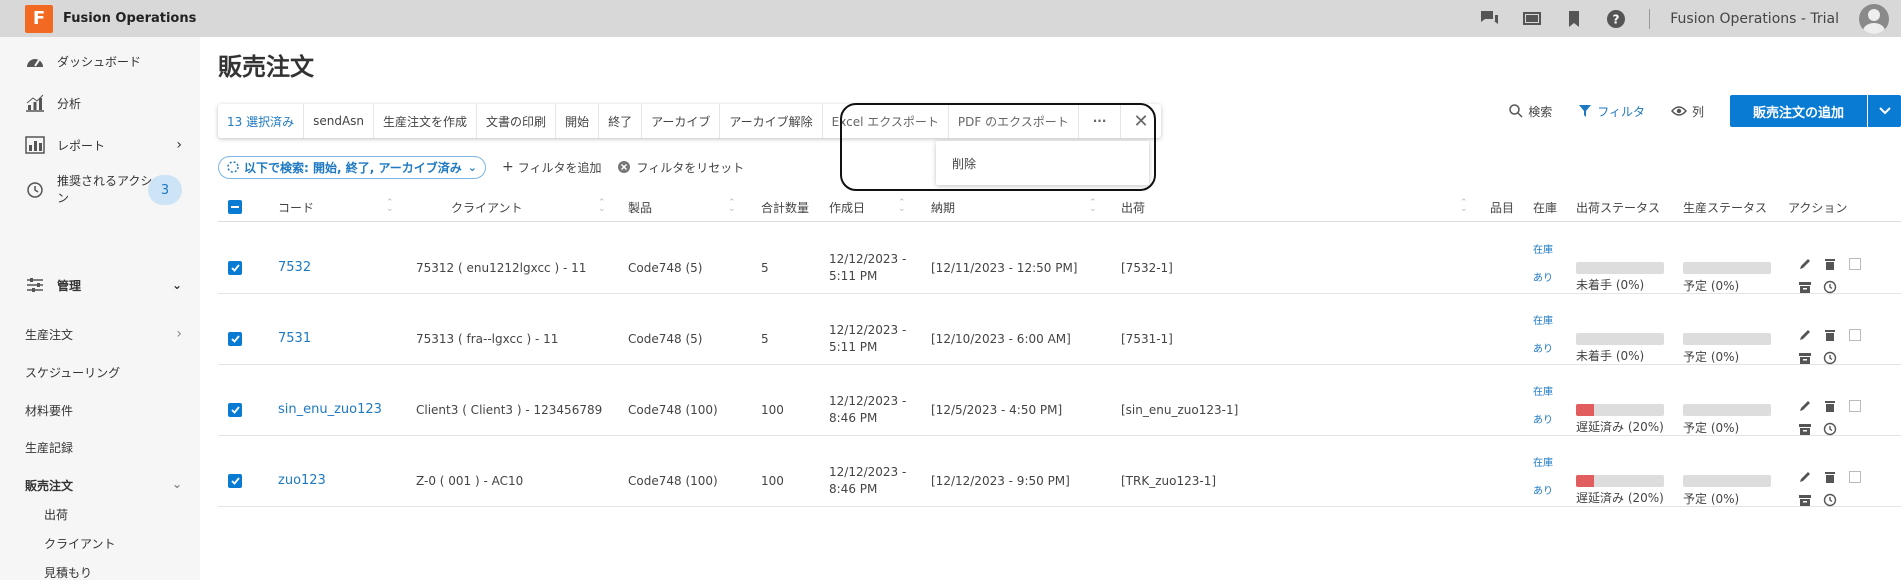  What do you see at coordinates (1490, 19) in the screenshot?
I see `chat-icon` at bounding box center [1490, 19].